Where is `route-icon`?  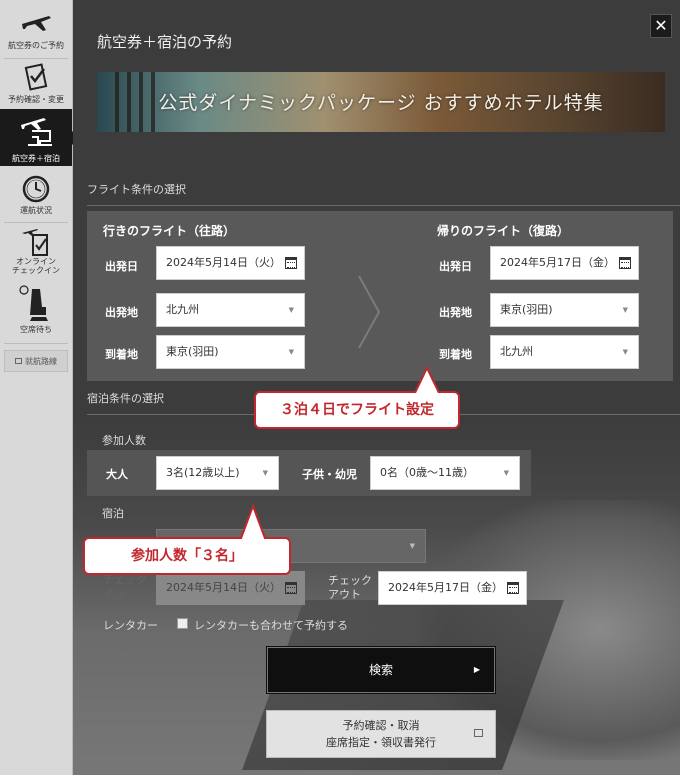 route-icon is located at coordinates (18, 361).